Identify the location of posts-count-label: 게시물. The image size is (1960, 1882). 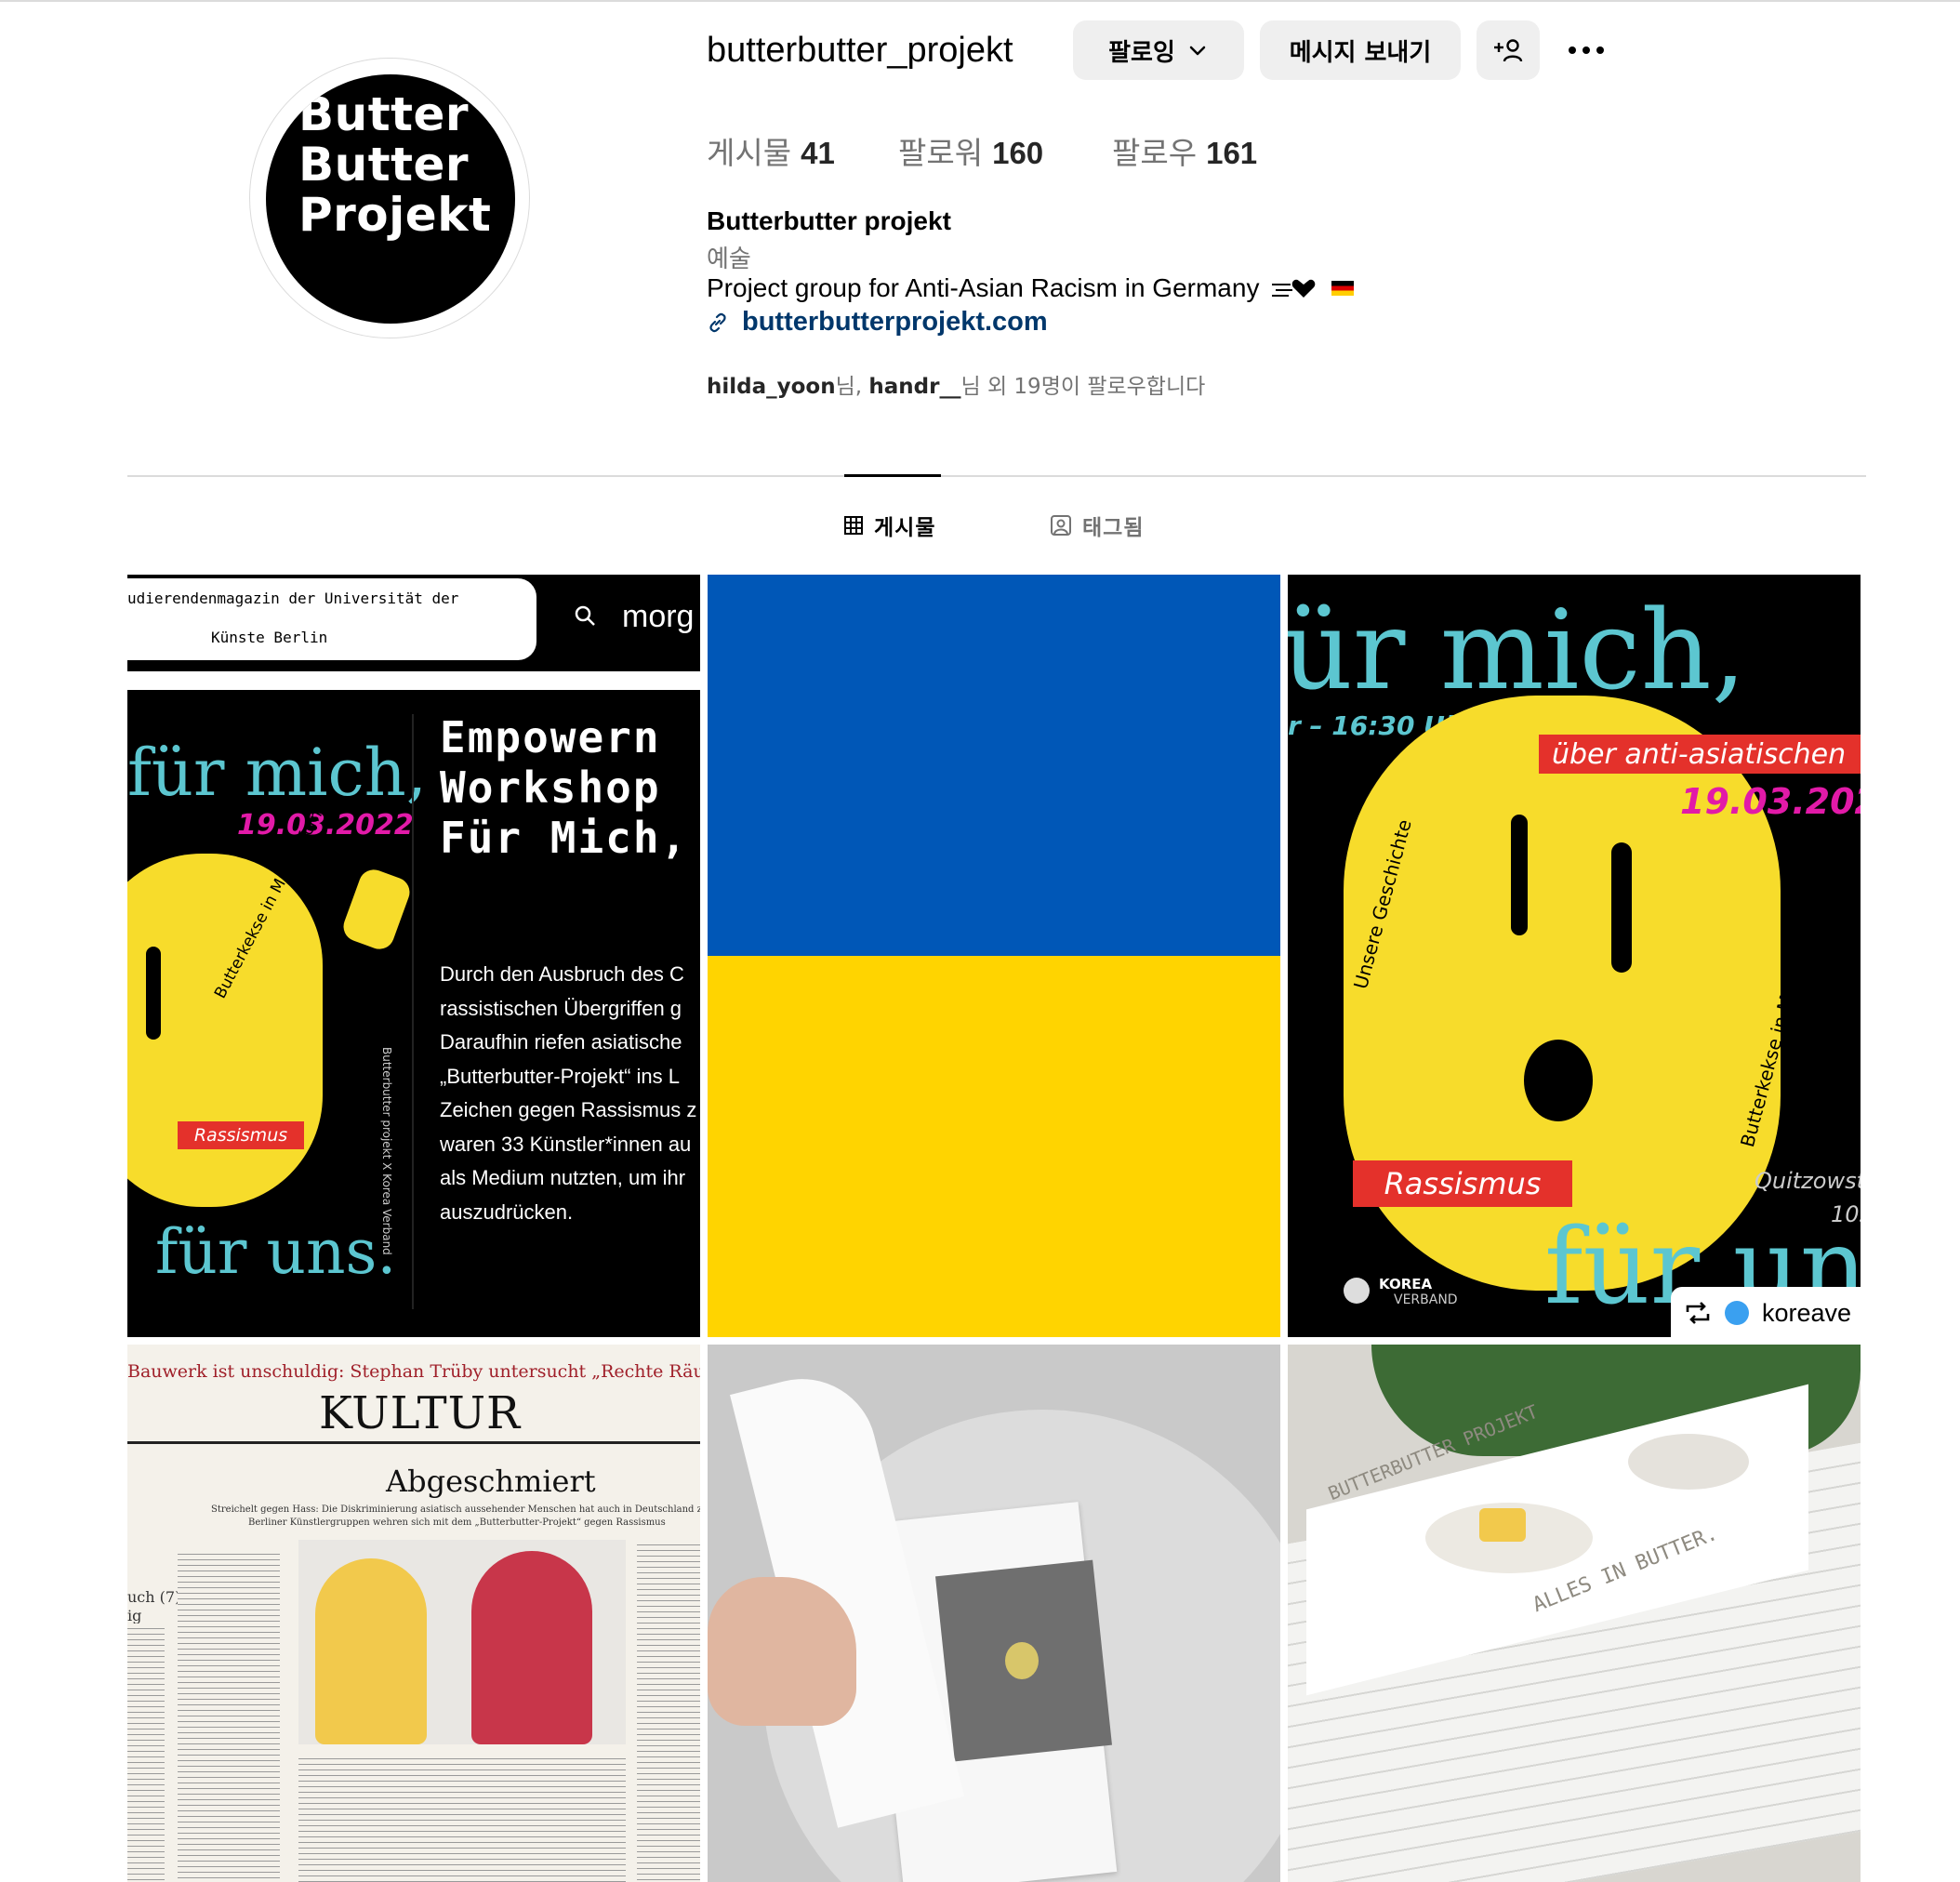
(749, 153).